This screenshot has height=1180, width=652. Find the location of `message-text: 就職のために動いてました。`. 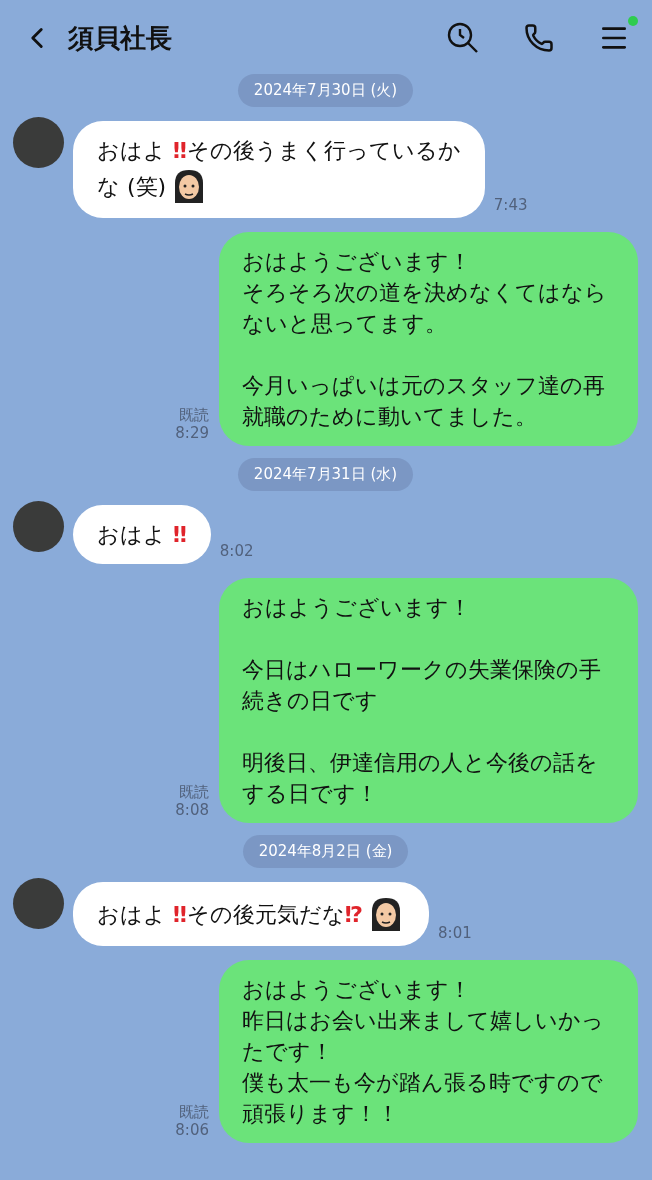

message-text: 就職のために動いてました。 is located at coordinates (390, 417).